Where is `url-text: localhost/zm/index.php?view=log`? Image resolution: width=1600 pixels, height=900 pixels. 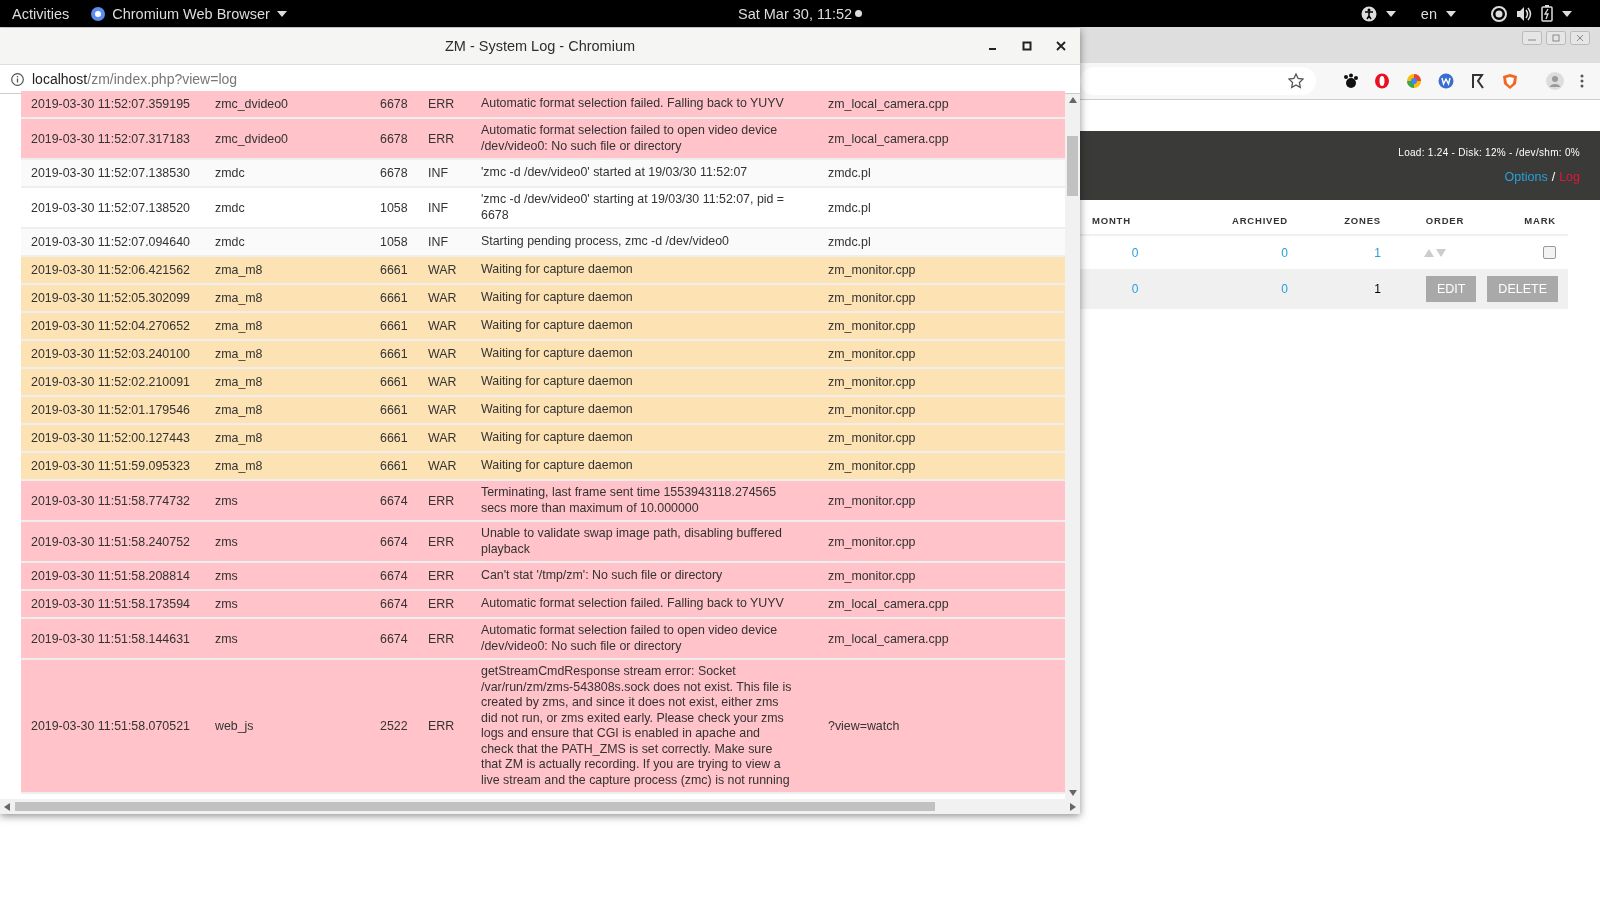 url-text: localhost/zm/index.php?view=log is located at coordinates (135, 79).